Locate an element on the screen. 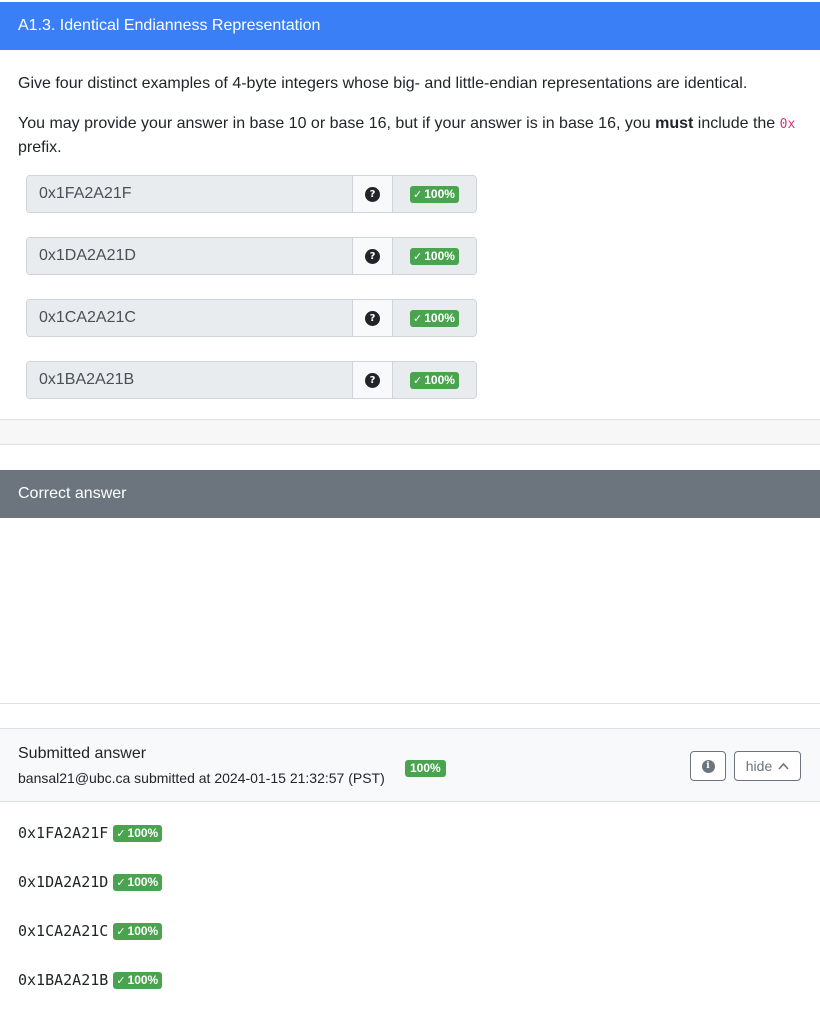  correct-answer-header: Correct answer is located at coordinates (410, 494).